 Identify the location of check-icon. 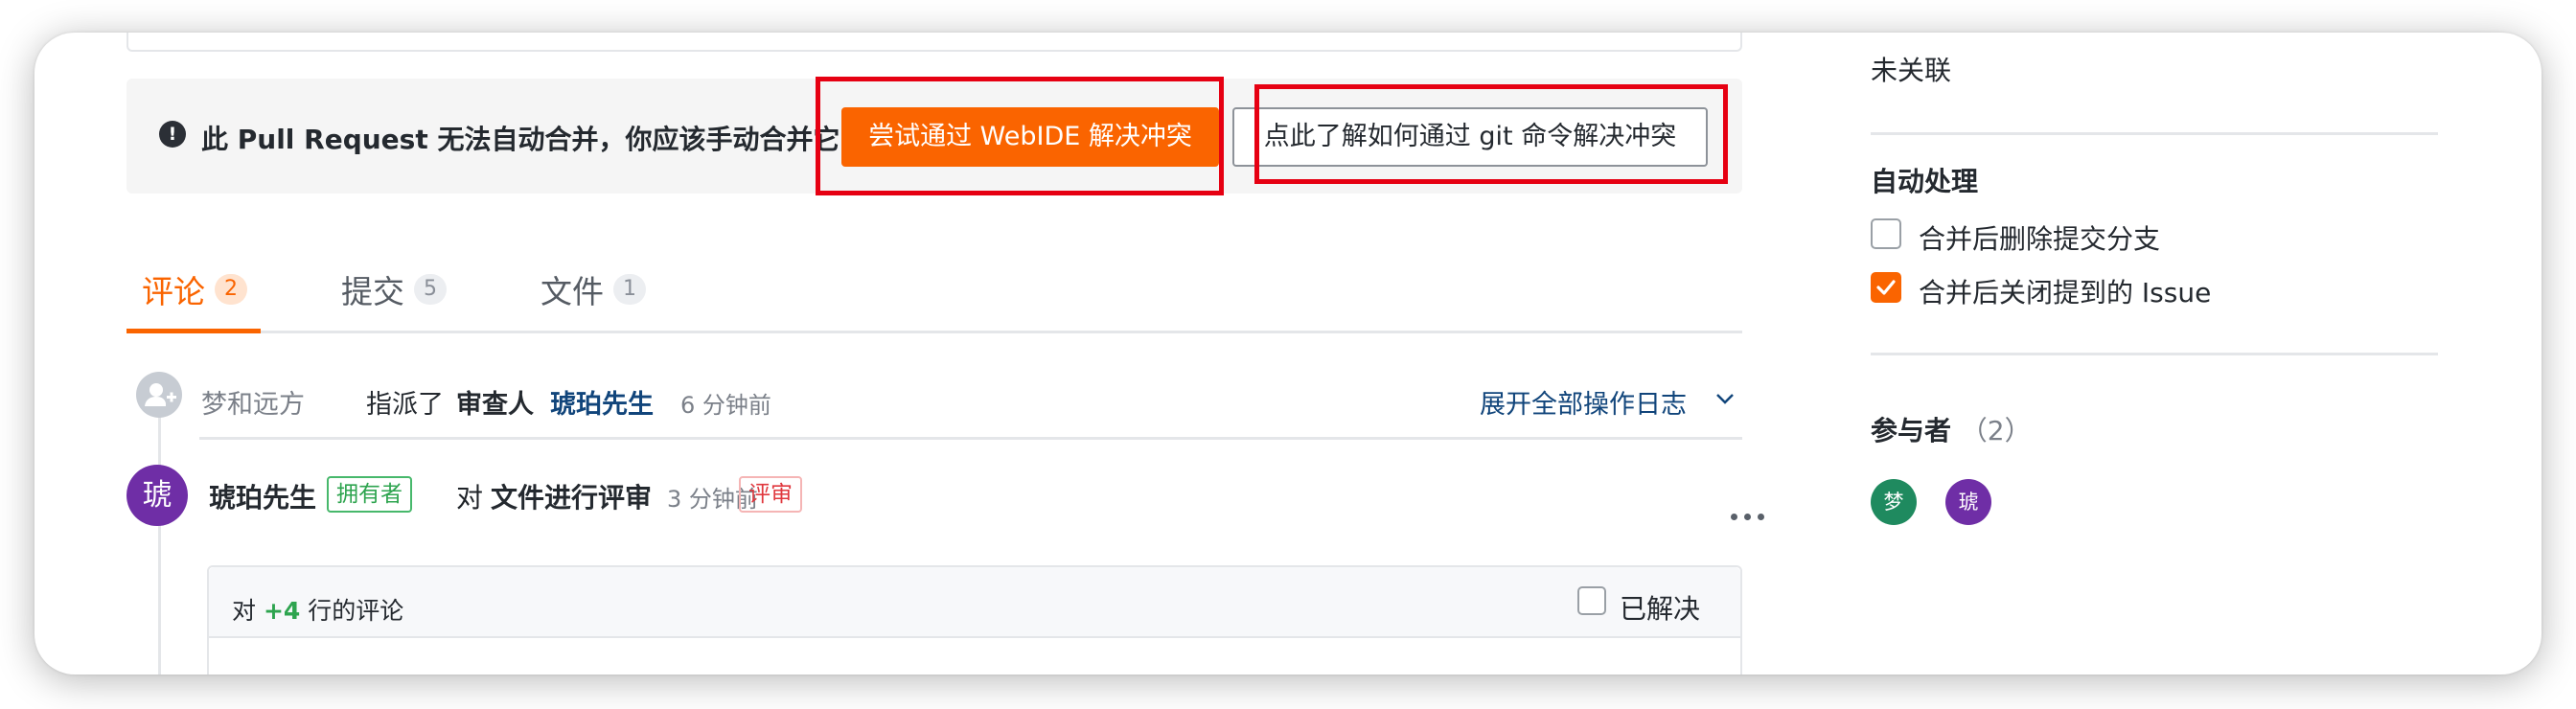
(1886, 287).